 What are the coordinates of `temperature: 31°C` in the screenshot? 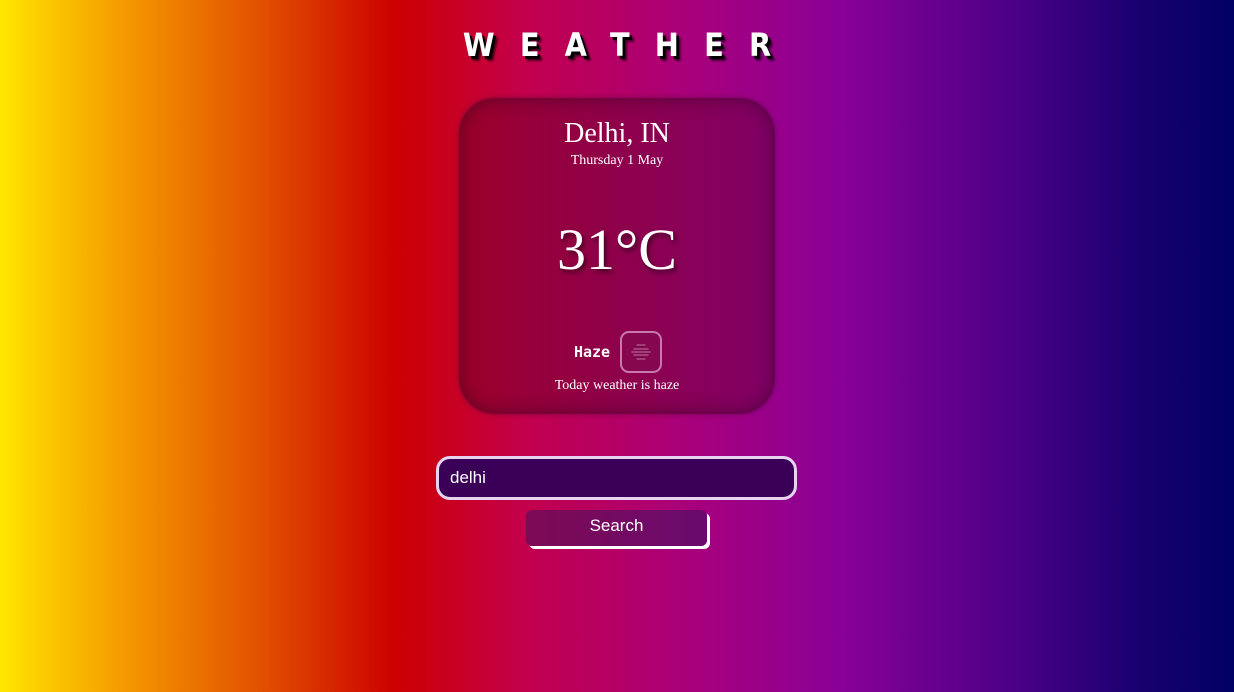 It's located at (617, 249).